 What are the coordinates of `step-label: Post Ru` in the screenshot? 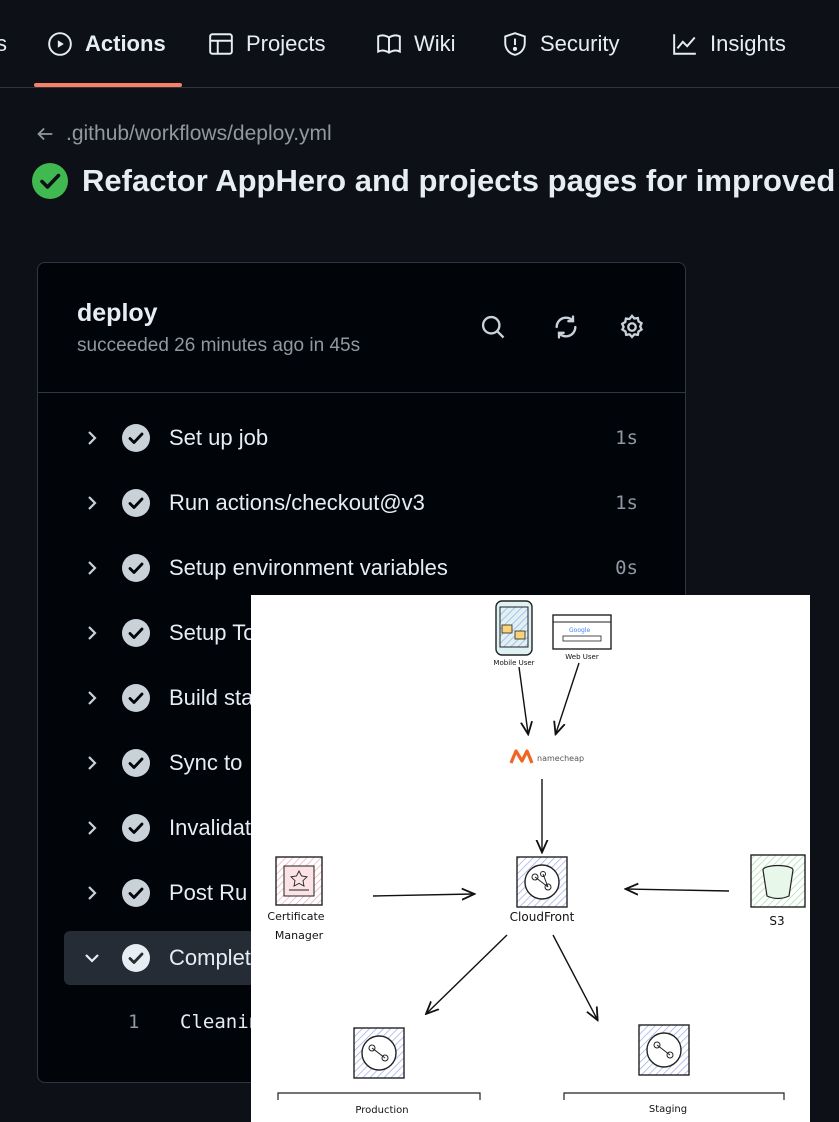 It's located at (208, 892).